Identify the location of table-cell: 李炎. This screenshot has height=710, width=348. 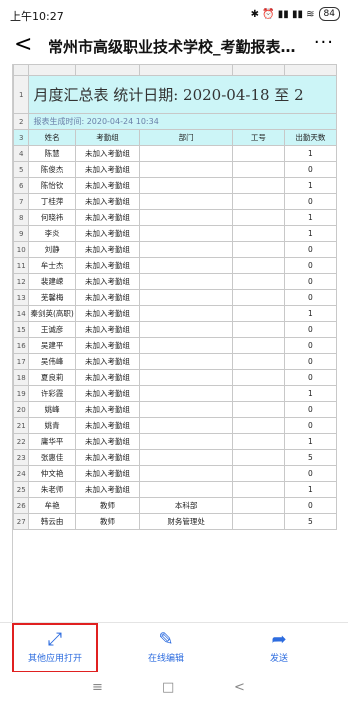
(52, 233).